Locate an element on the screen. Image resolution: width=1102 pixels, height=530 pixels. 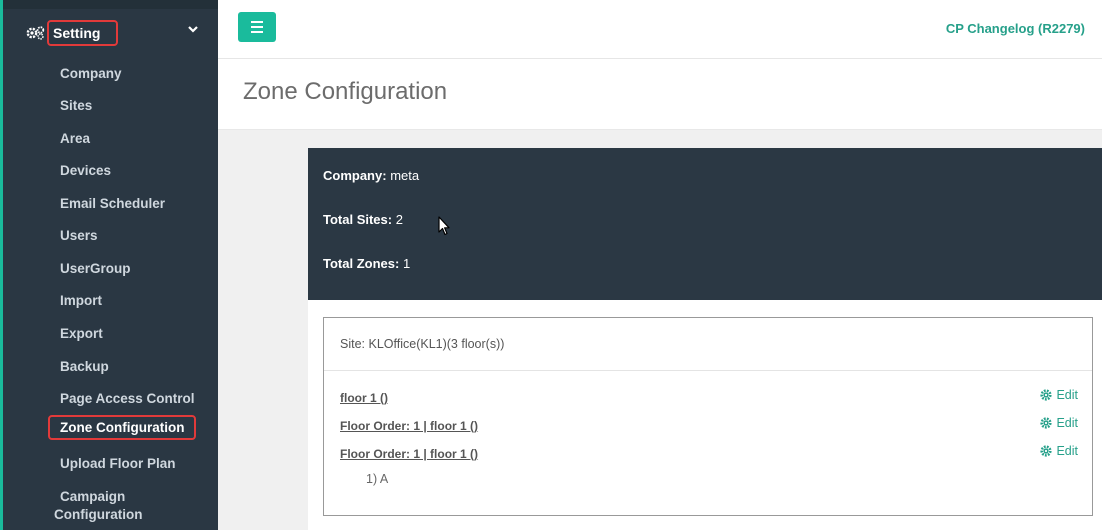
floor-link-2: Floor Order: 1 | floor 1 () is located at coordinates (409, 426).